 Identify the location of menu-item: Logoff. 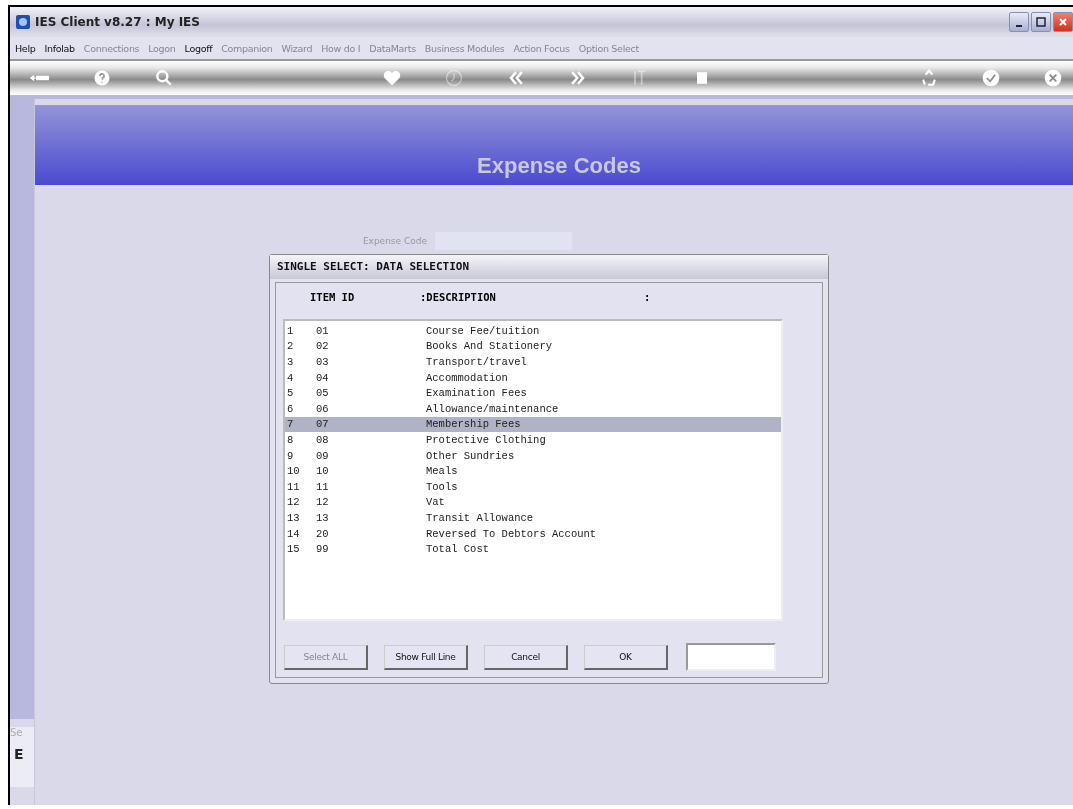
(198, 48).